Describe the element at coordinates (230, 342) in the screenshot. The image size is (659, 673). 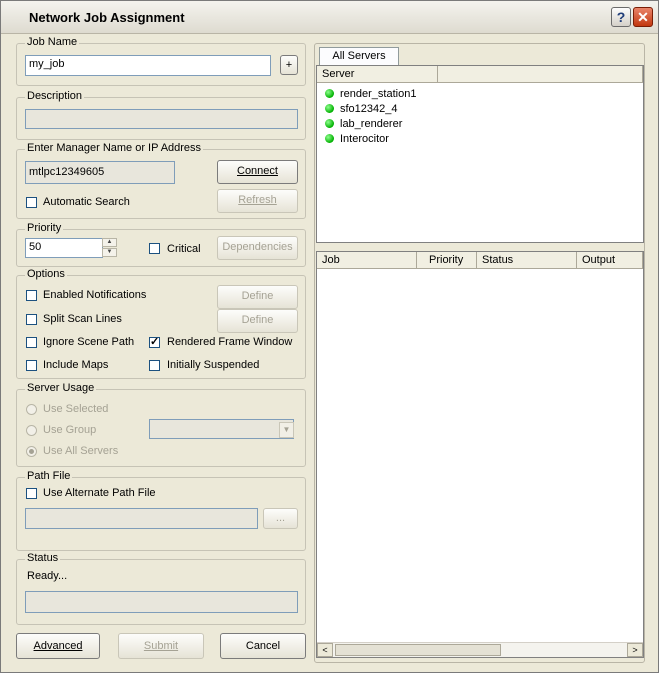
I see `rendered-frame-window-label: Rendered Frame Window` at that location.